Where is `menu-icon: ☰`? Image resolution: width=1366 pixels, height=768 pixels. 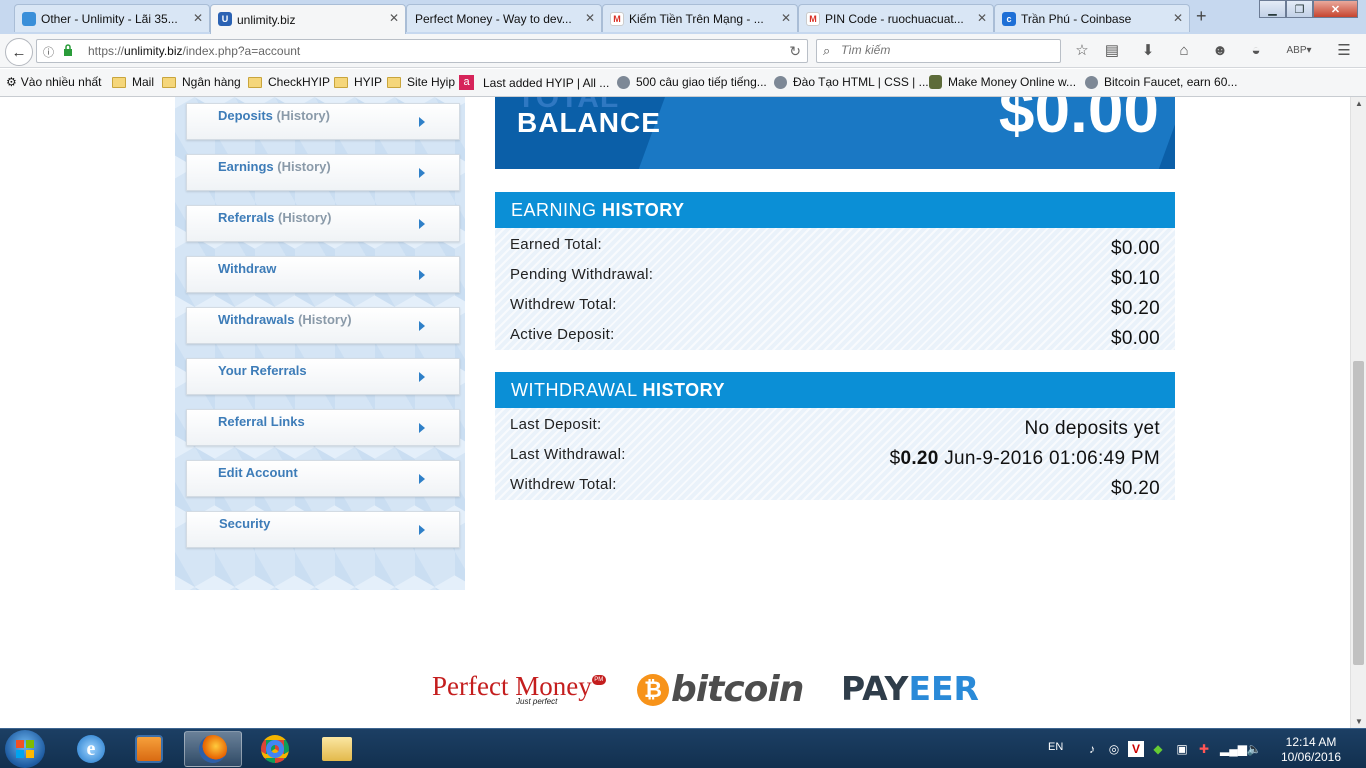
menu-icon: ☰ is located at coordinates (1344, 51).